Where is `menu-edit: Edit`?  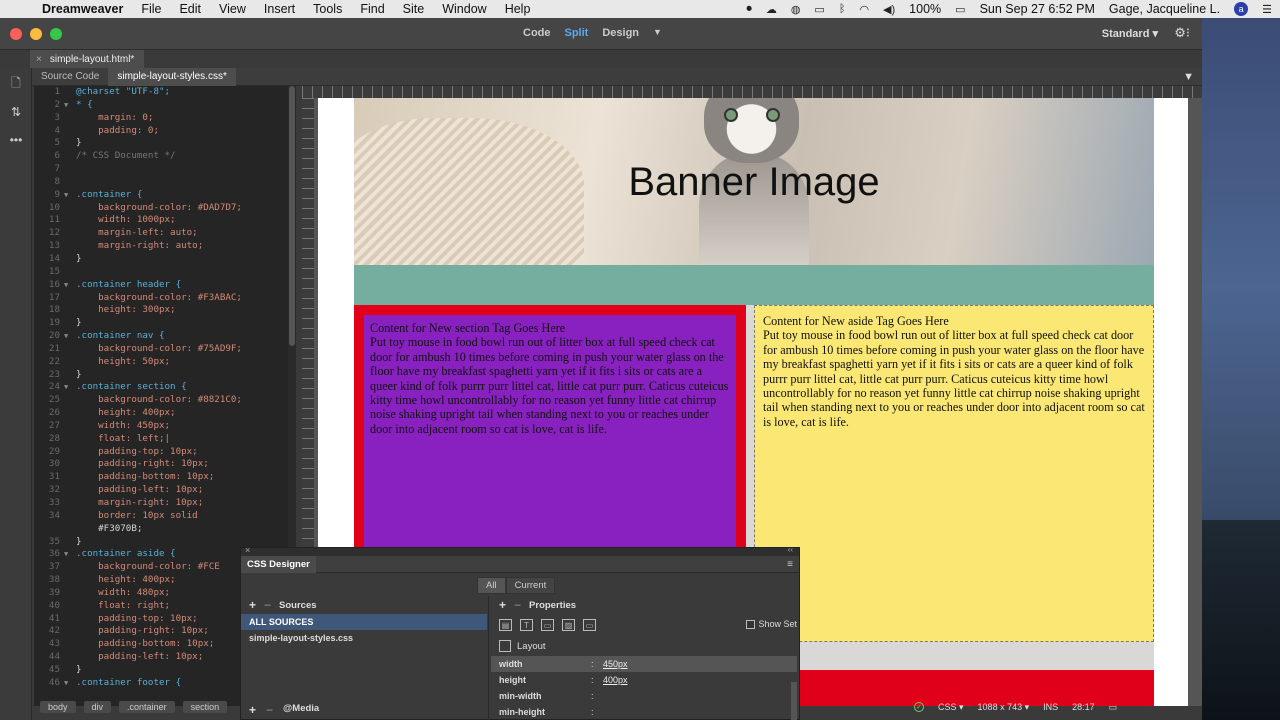
menu-edit: Edit is located at coordinates (190, 9).